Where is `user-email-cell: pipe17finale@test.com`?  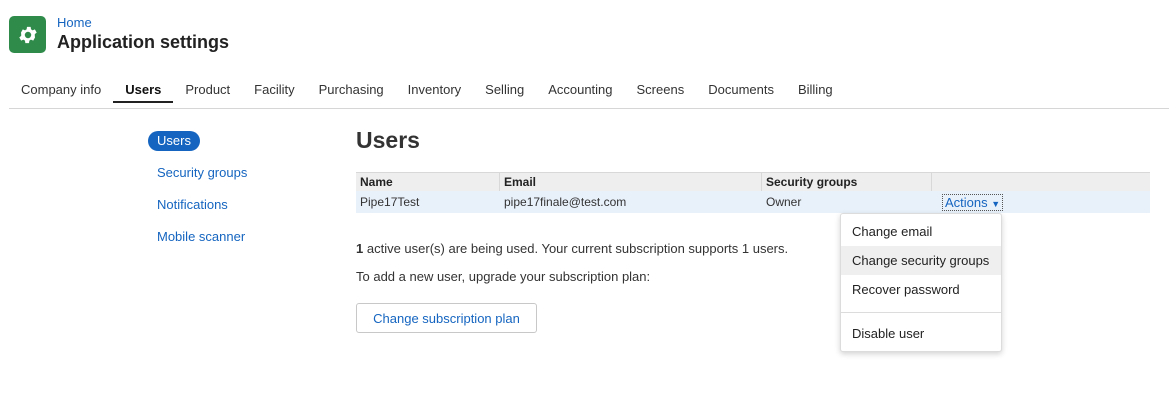
user-email-cell: pipe17finale@test.com is located at coordinates (630, 202).